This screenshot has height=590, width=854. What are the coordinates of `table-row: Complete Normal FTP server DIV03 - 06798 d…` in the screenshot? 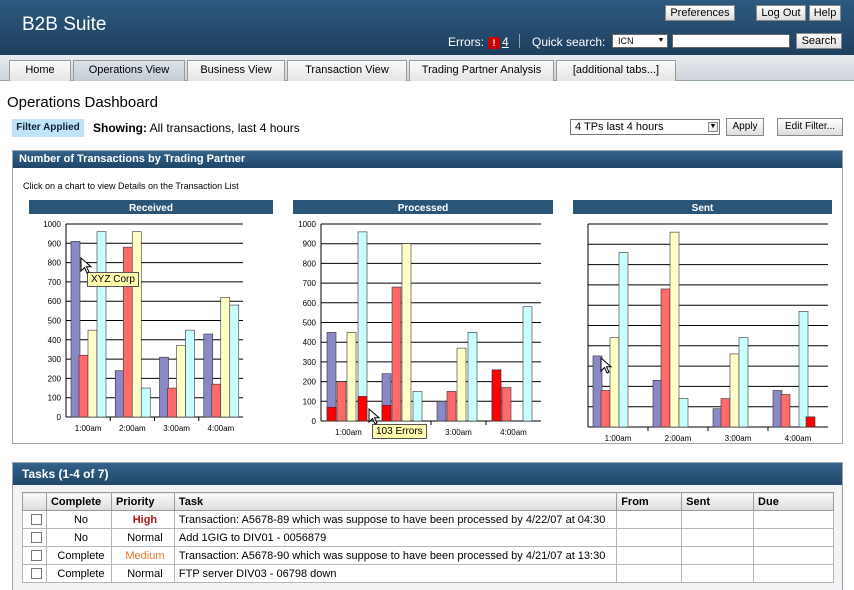 It's located at (428, 573).